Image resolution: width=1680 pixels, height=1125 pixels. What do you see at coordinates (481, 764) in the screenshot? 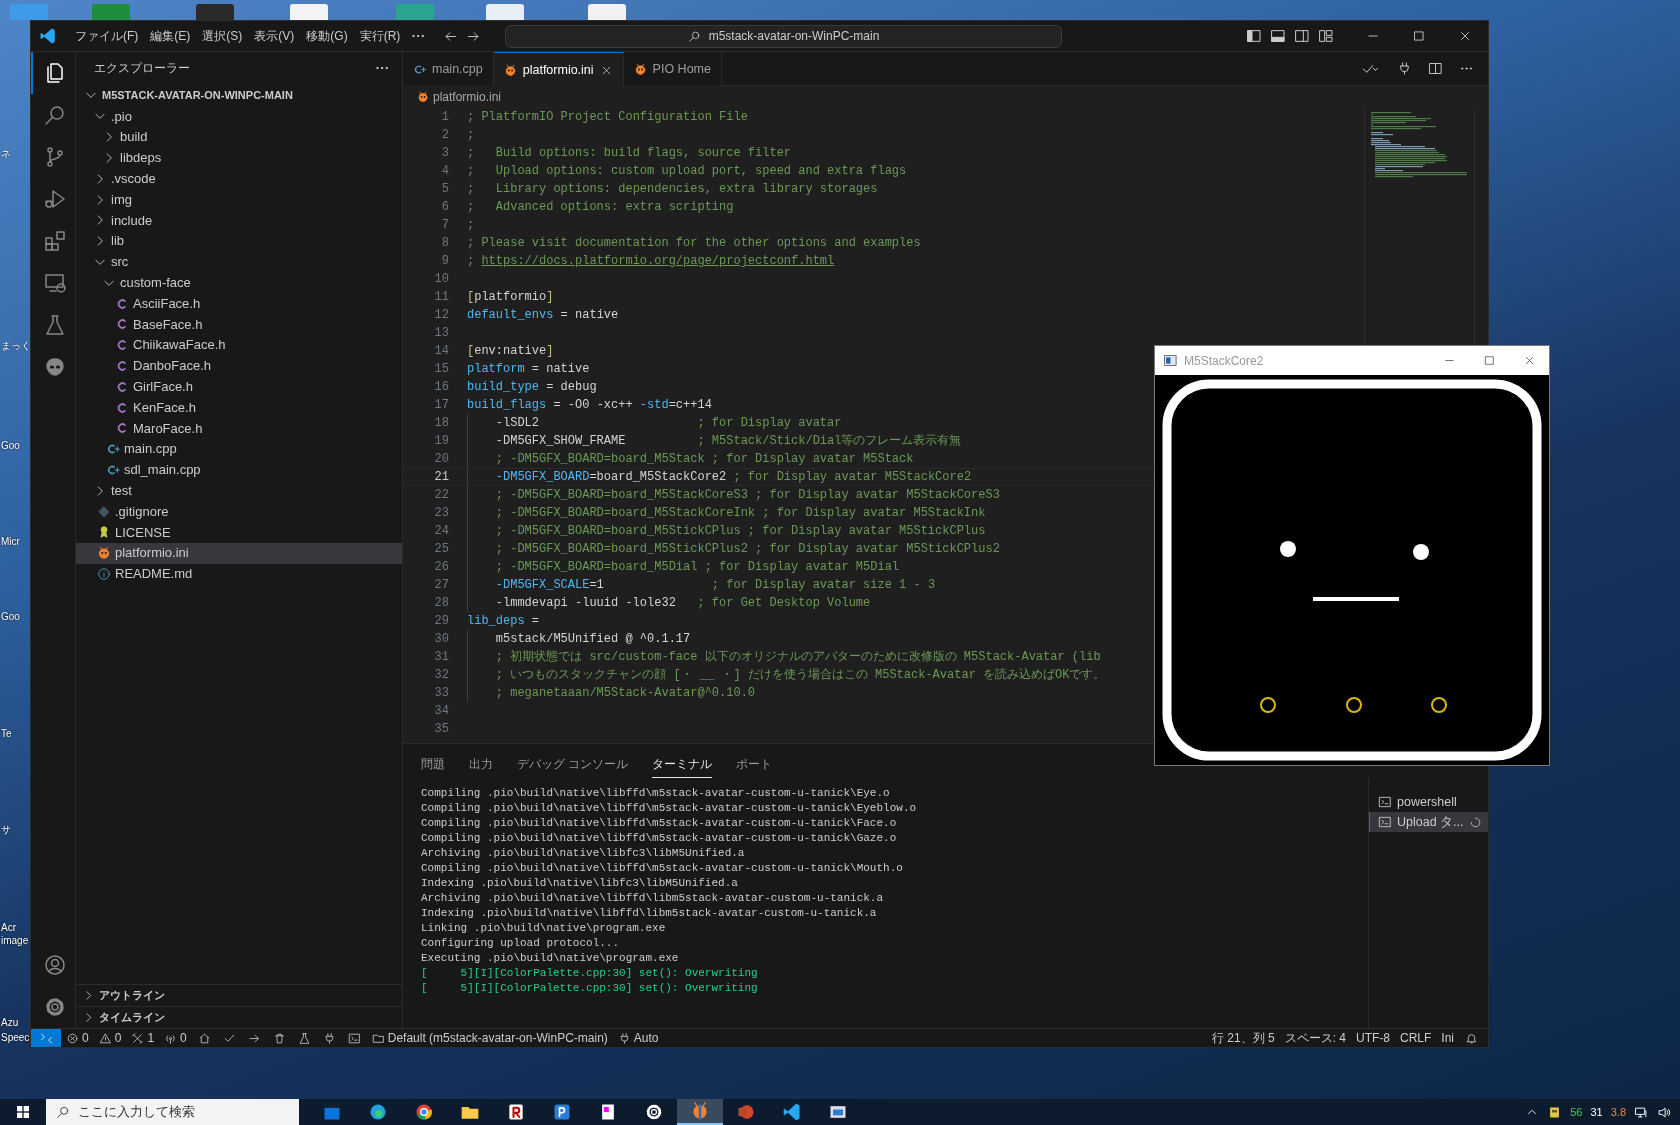
I see `panel-tab: 出力` at bounding box center [481, 764].